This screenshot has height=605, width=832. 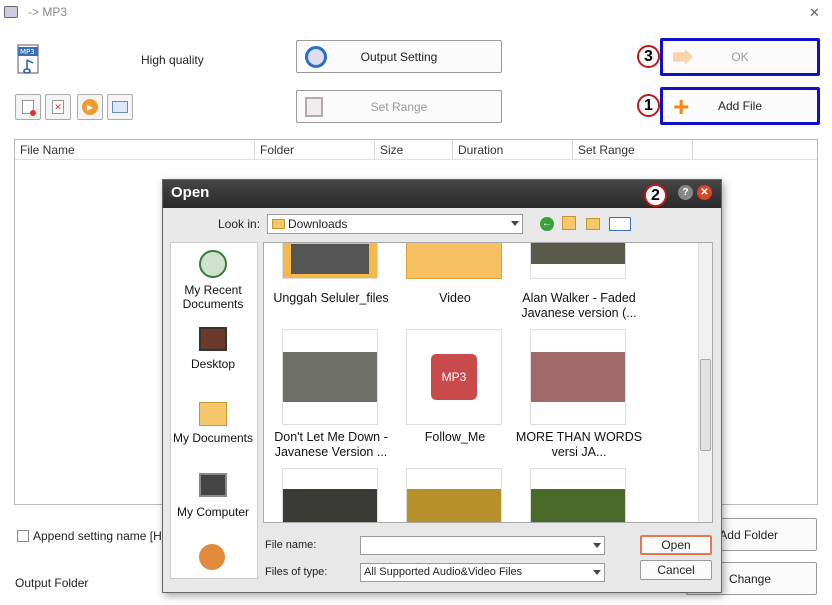 What do you see at coordinates (455, 437) in the screenshot?
I see `file-item: Follow_Me` at bounding box center [455, 437].